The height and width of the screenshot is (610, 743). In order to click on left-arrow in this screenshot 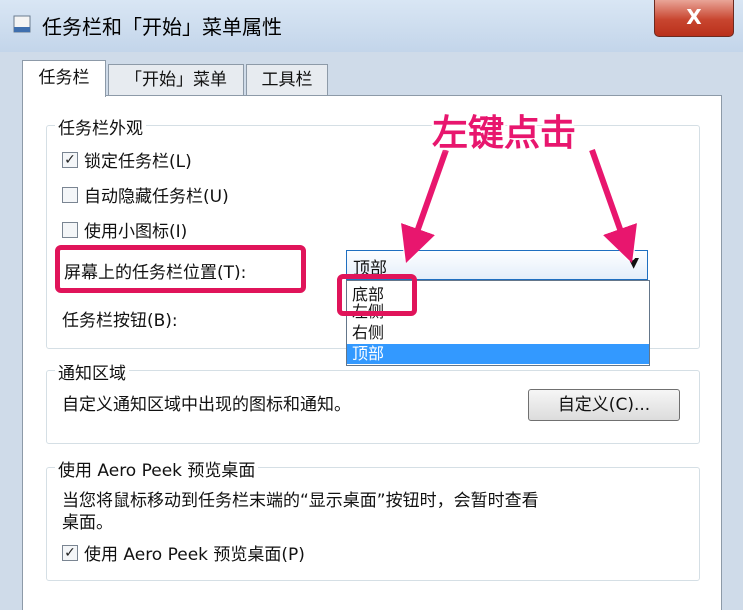, I will do `click(425, 205)`.